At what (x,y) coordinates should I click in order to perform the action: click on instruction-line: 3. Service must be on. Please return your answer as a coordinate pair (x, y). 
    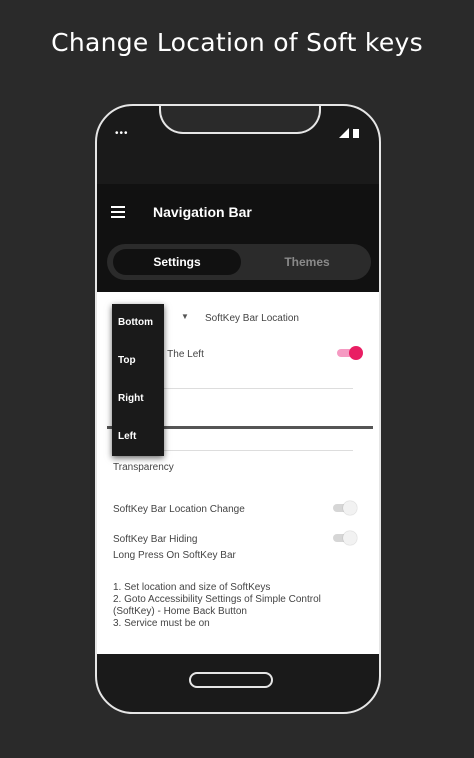
    Looking at the image, I should click on (161, 623).